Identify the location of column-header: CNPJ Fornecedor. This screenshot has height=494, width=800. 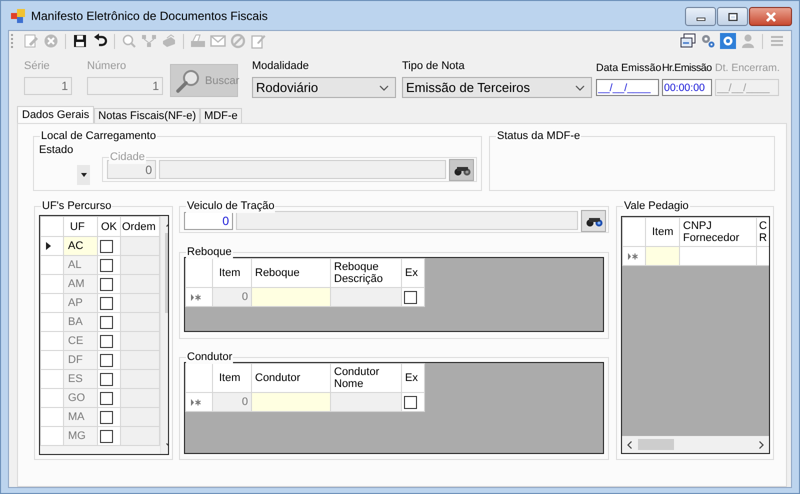
(718, 232).